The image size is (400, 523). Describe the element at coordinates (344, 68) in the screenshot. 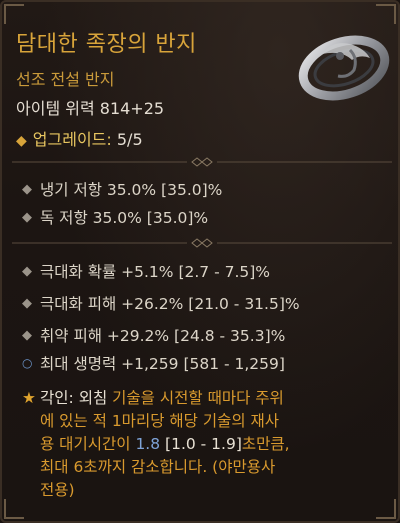

I see `ring-icon` at that location.